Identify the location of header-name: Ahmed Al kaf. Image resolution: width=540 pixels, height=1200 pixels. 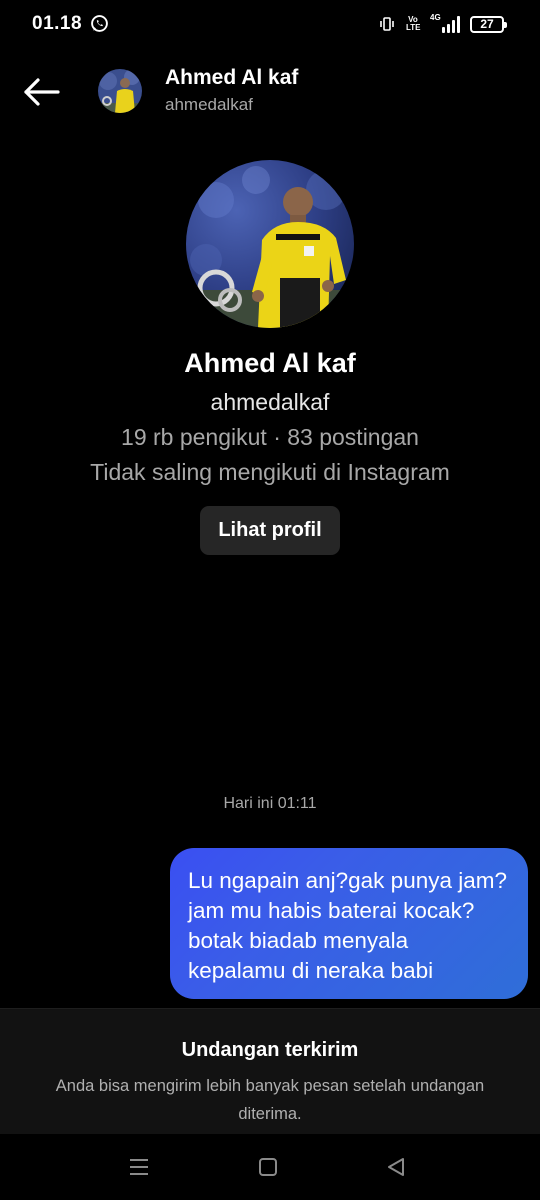
(231, 78).